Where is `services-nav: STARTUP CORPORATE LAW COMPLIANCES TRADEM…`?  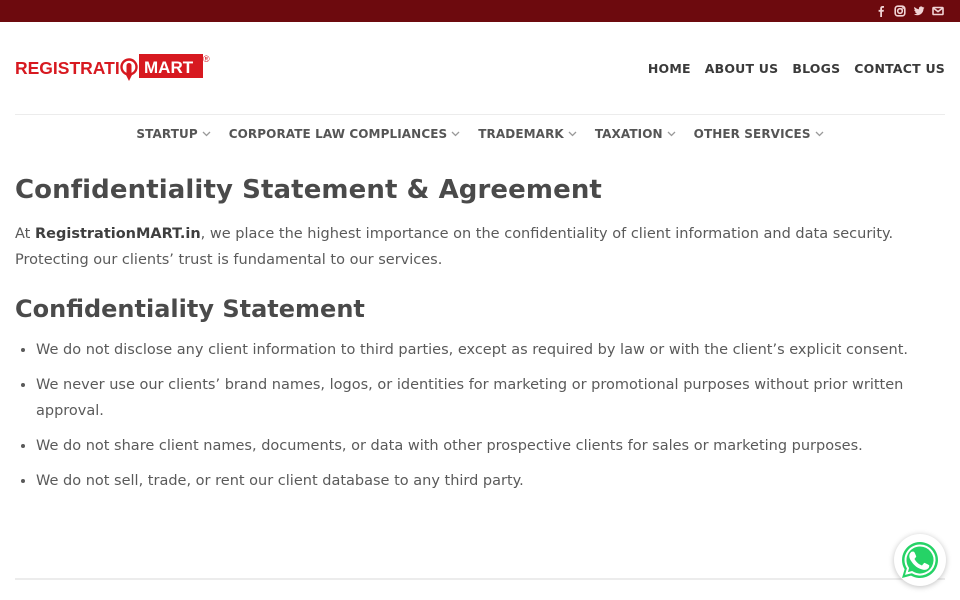 services-nav: STARTUP CORPORATE LAW COMPLIANCES TRADEM… is located at coordinates (480, 133).